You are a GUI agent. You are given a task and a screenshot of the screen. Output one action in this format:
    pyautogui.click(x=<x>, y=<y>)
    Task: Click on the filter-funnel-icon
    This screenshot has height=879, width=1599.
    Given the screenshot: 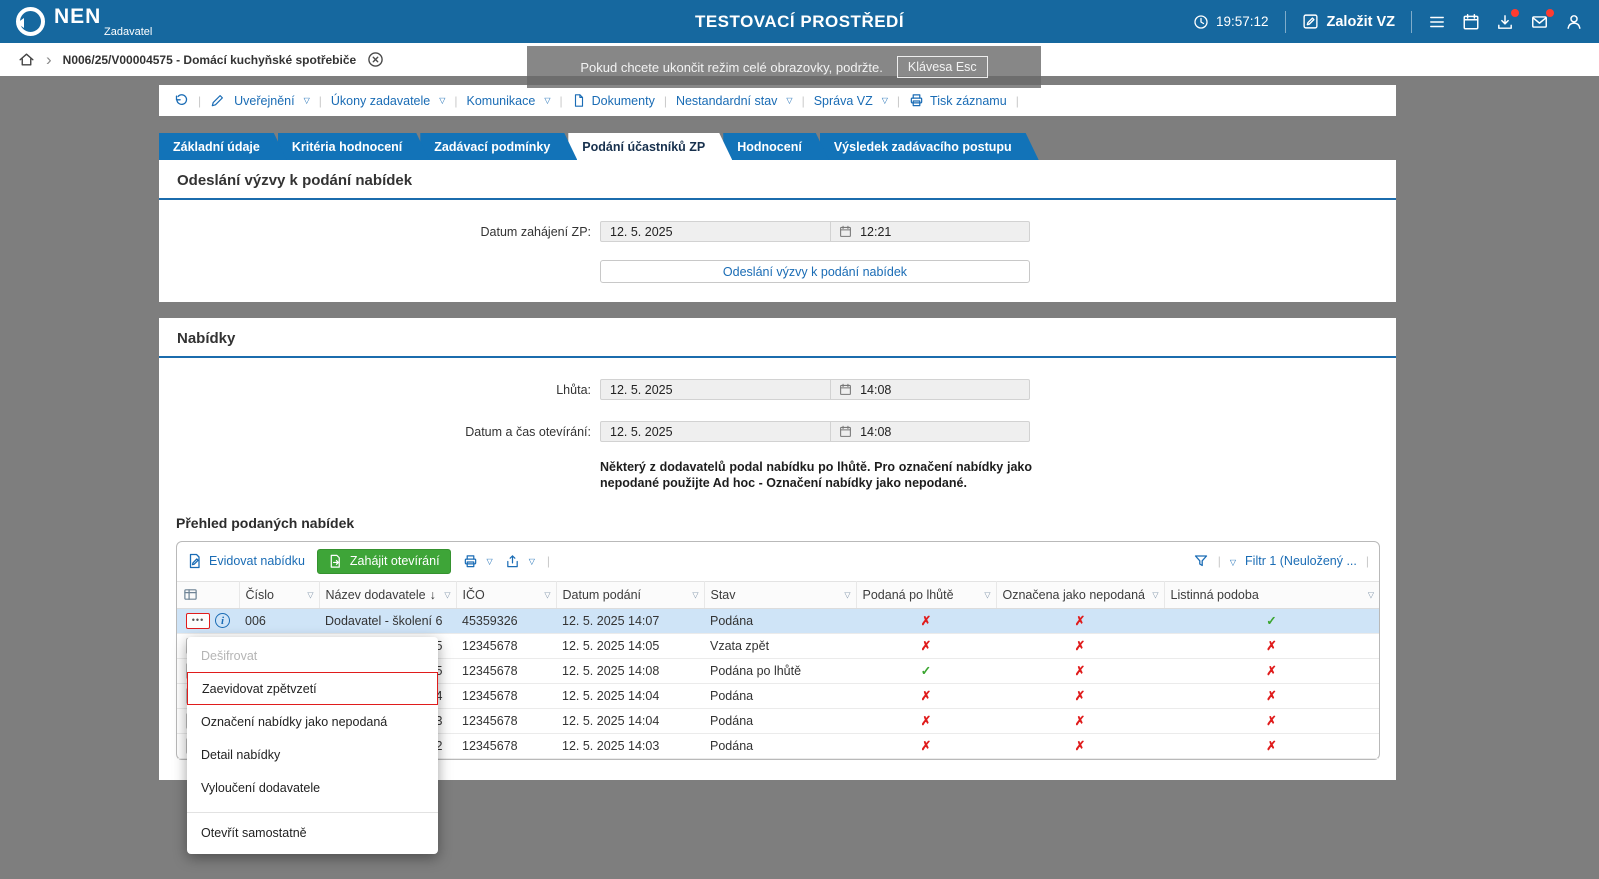 What is the action you would take?
    pyautogui.click(x=1201, y=561)
    